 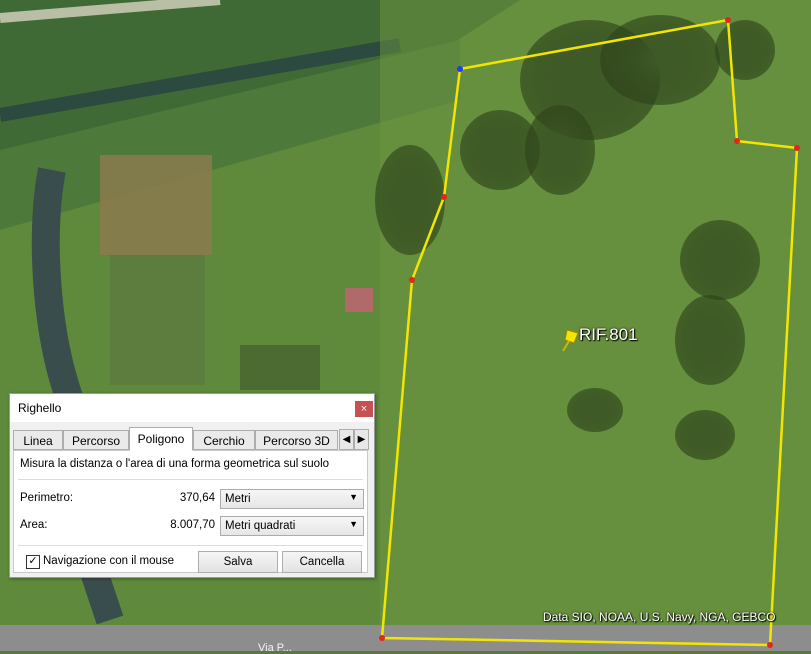 What do you see at coordinates (364, 409) in the screenshot?
I see `close-icon: ×` at bounding box center [364, 409].